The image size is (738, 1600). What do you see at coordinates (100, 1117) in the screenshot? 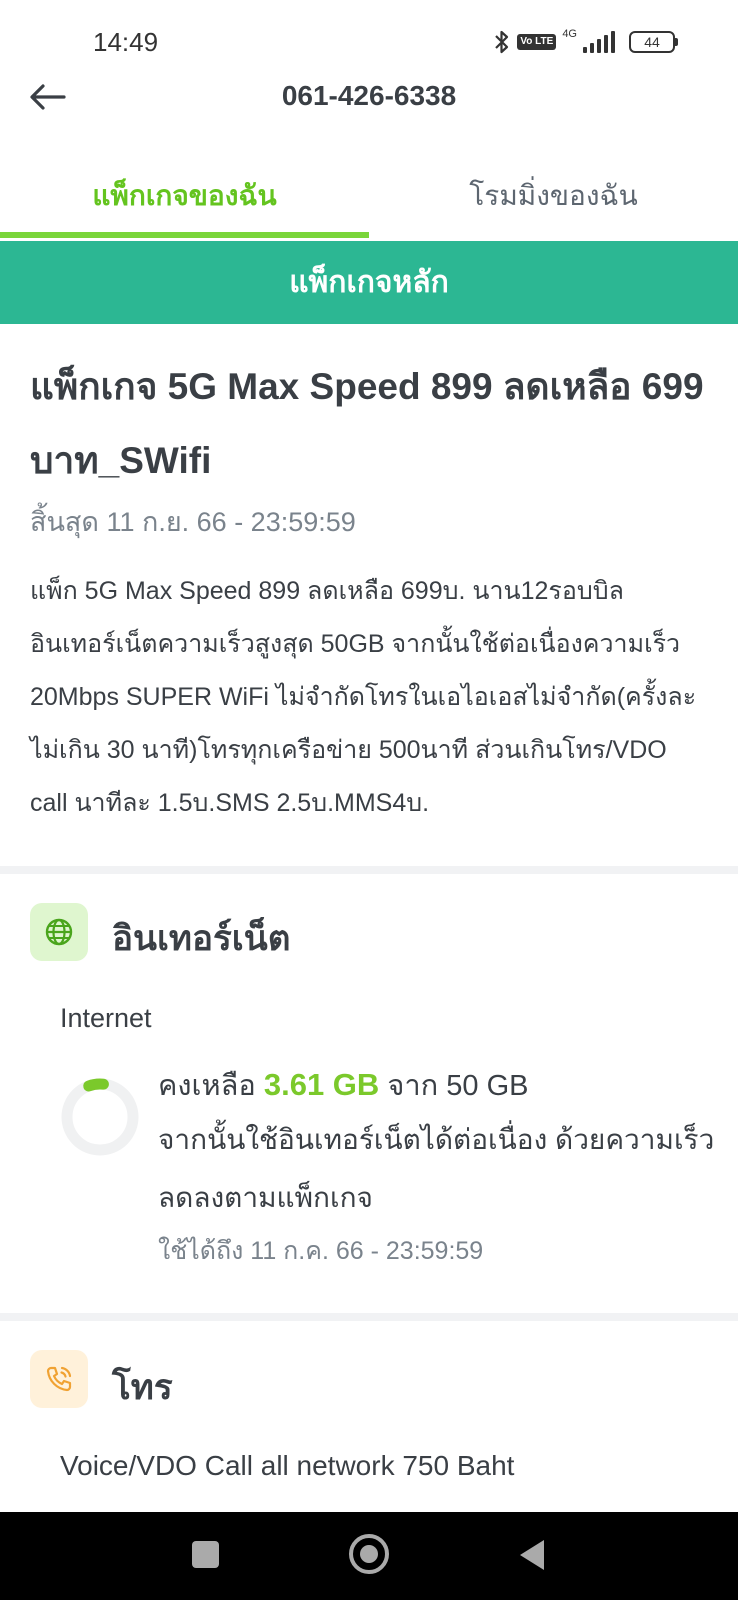
I see `usage-donut` at bounding box center [100, 1117].